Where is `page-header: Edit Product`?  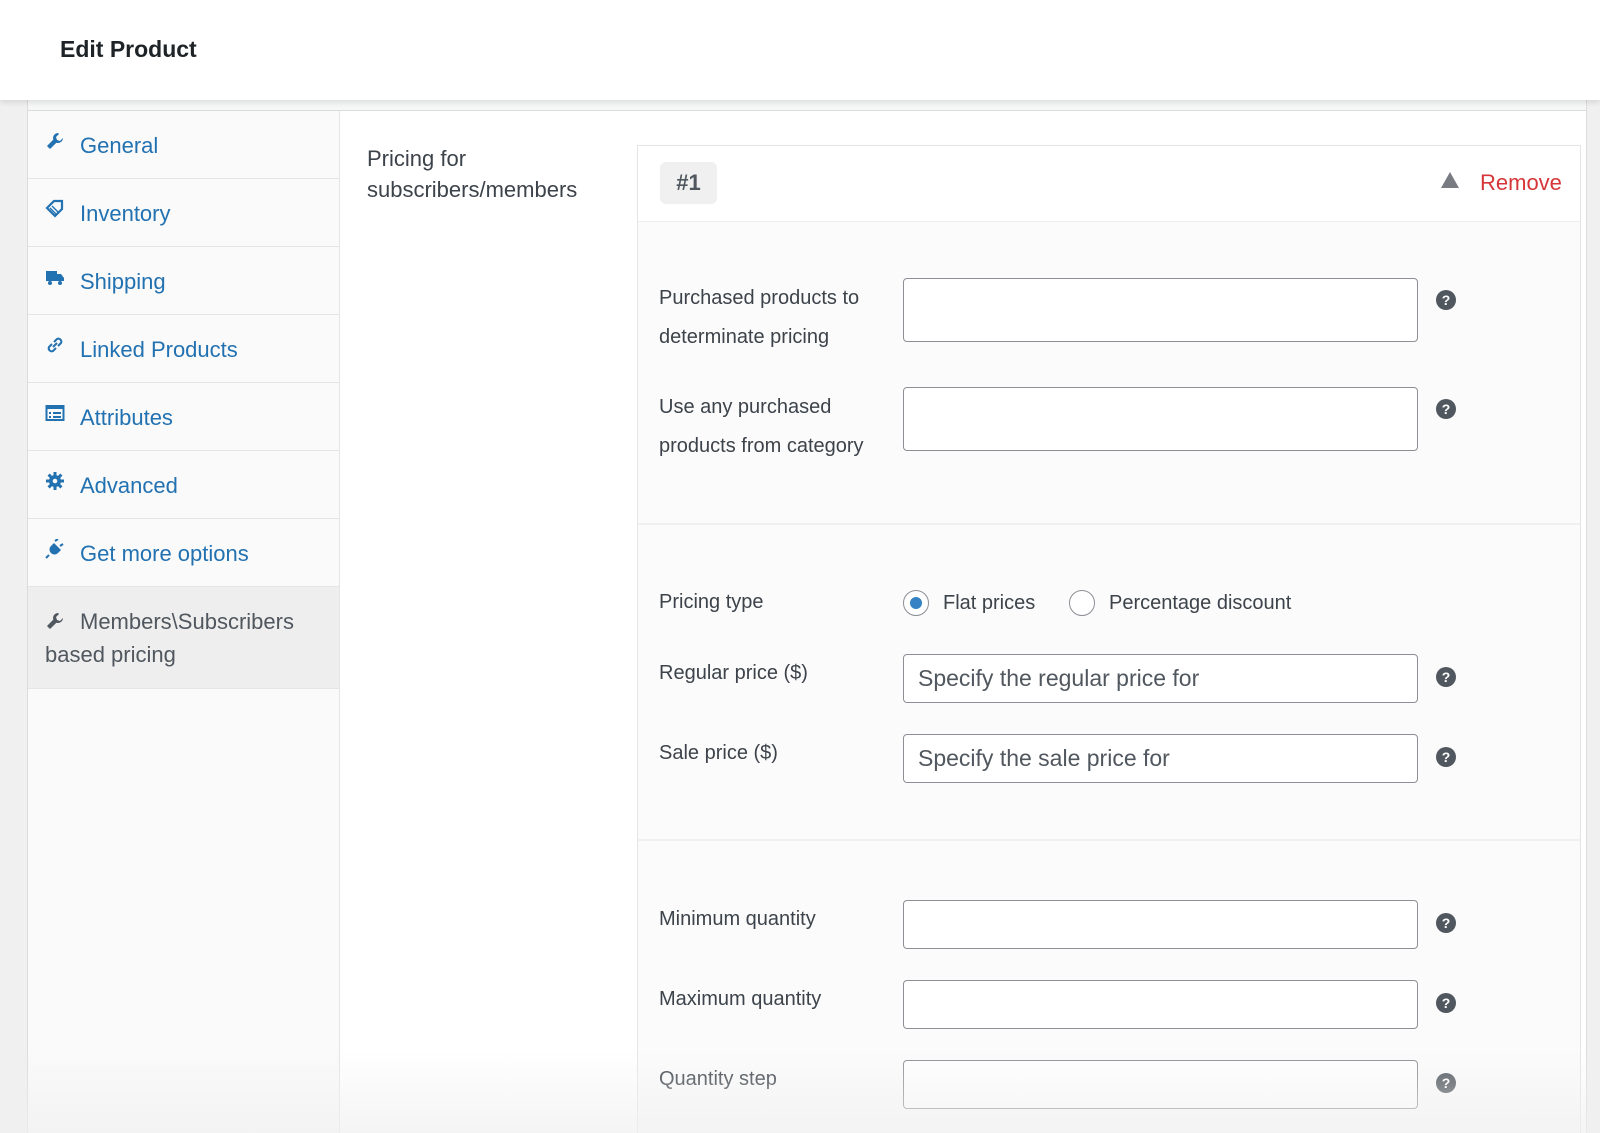
page-header: Edit Product is located at coordinates (800, 50).